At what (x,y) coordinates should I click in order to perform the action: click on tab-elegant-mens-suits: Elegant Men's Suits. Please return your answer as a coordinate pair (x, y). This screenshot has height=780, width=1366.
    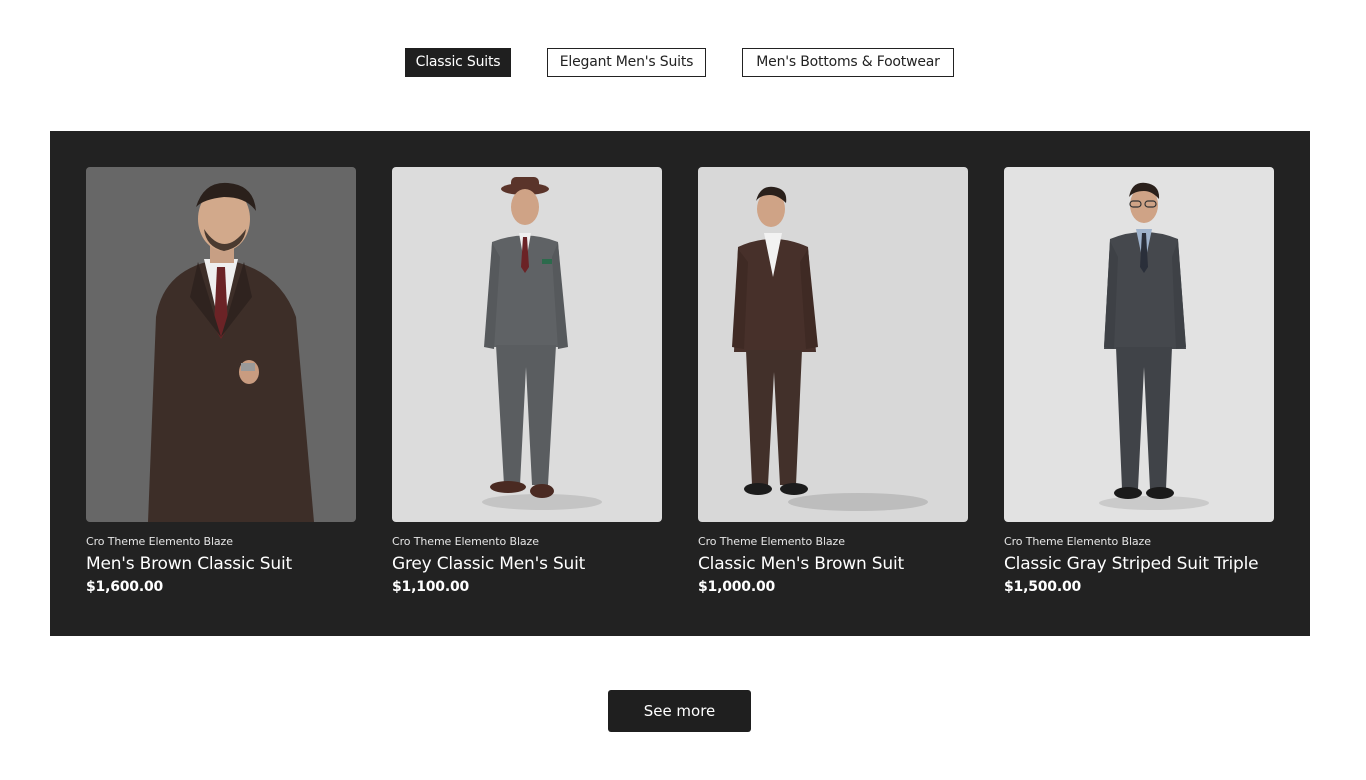
    Looking at the image, I should click on (626, 62).